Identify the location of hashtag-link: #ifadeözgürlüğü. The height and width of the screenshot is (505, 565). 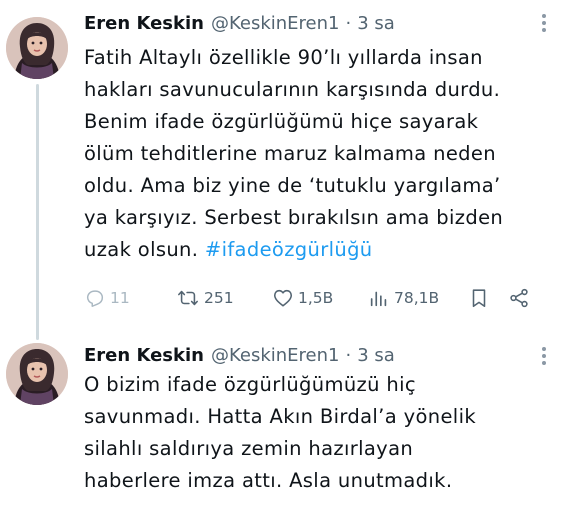
(289, 249).